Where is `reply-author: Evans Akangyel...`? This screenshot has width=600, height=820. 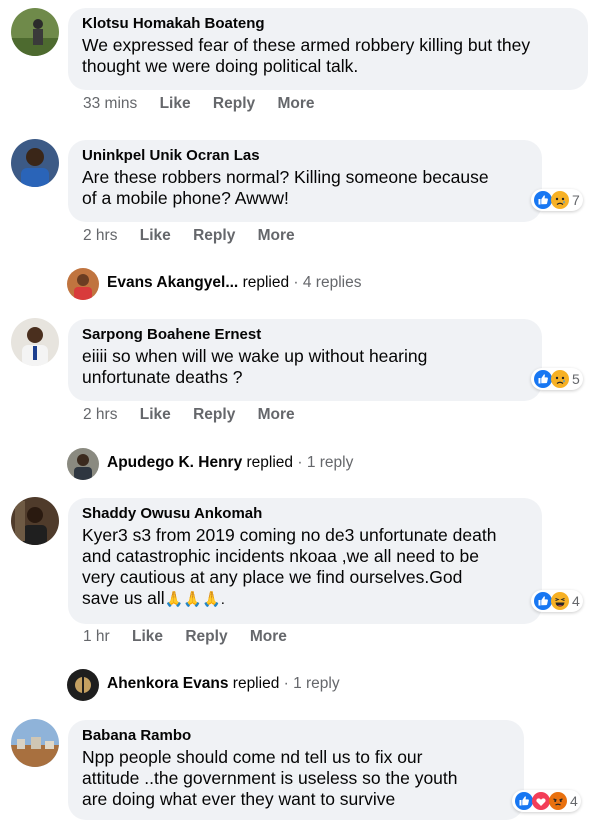 reply-author: Evans Akangyel... is located at coordinates (173, 282).